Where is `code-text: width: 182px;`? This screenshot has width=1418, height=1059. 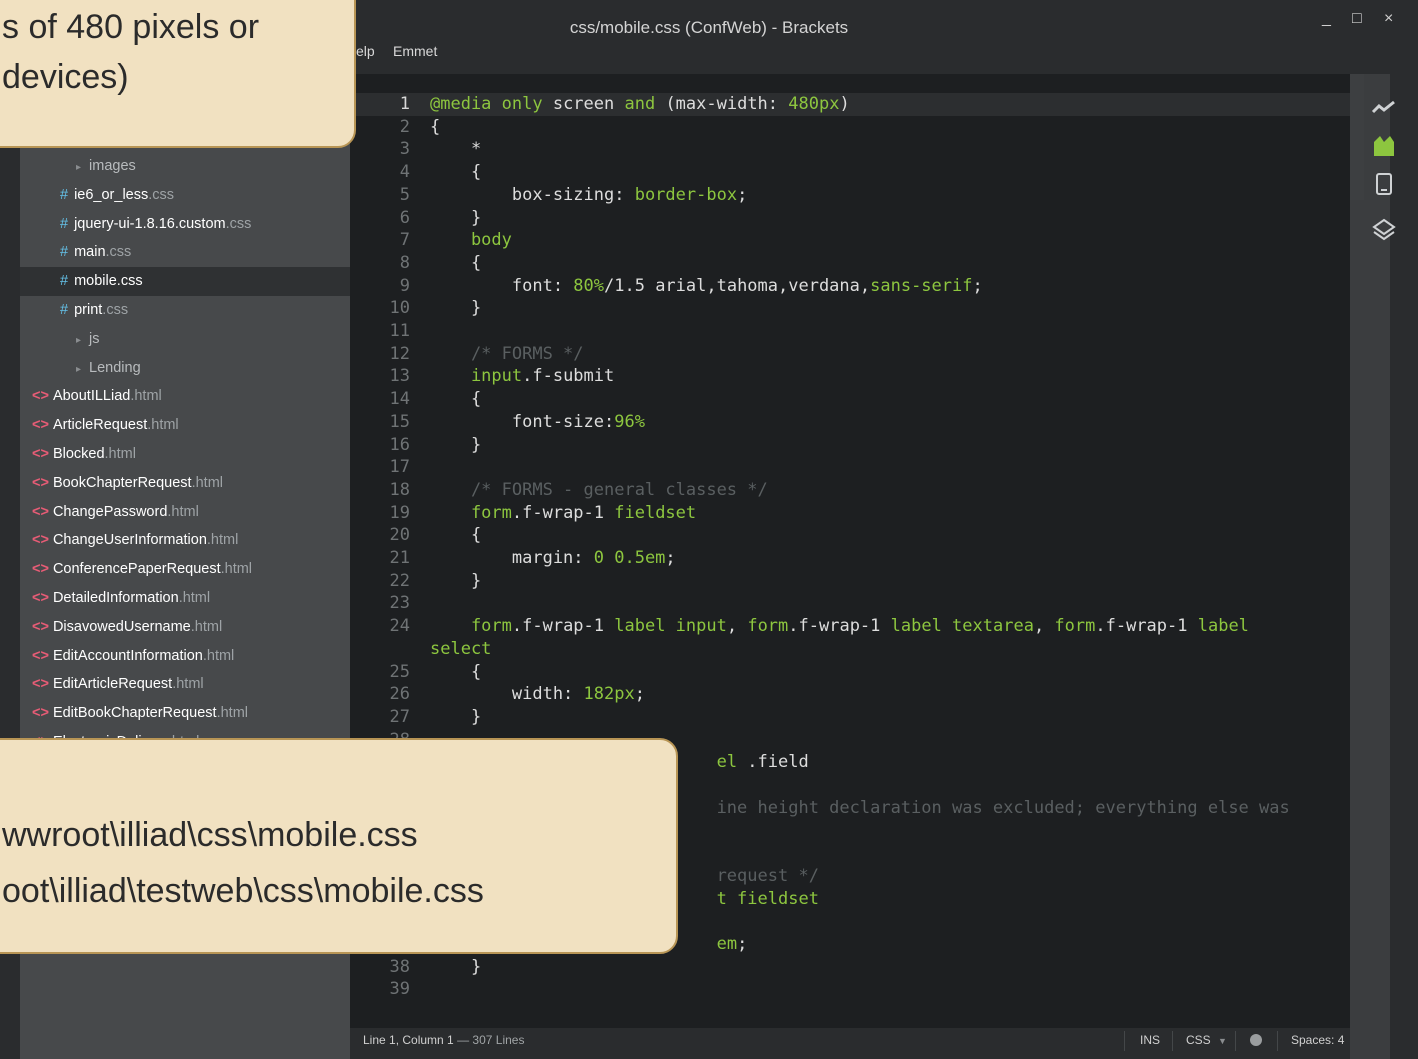
code-text: width: 182px; is located at coordinates (537, 694).